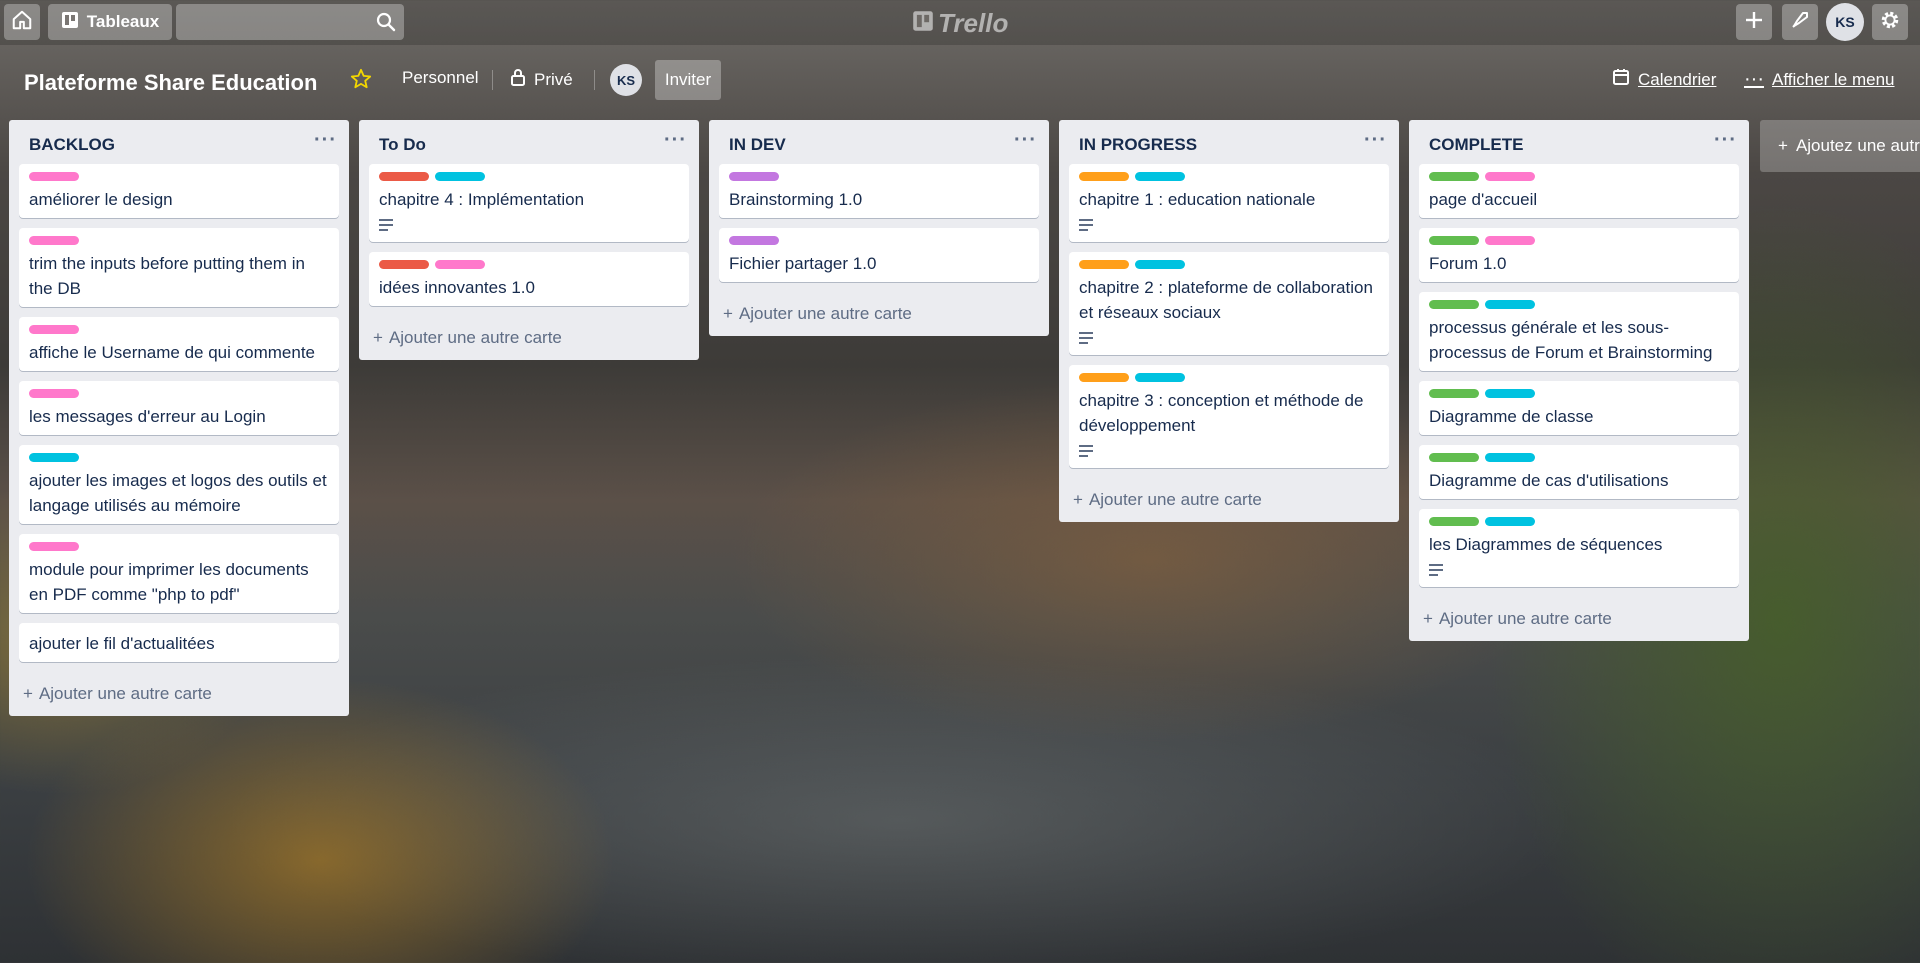  Describe the element at coordinates (594, 80) in the screenshot. I see `header-divider` at that location.